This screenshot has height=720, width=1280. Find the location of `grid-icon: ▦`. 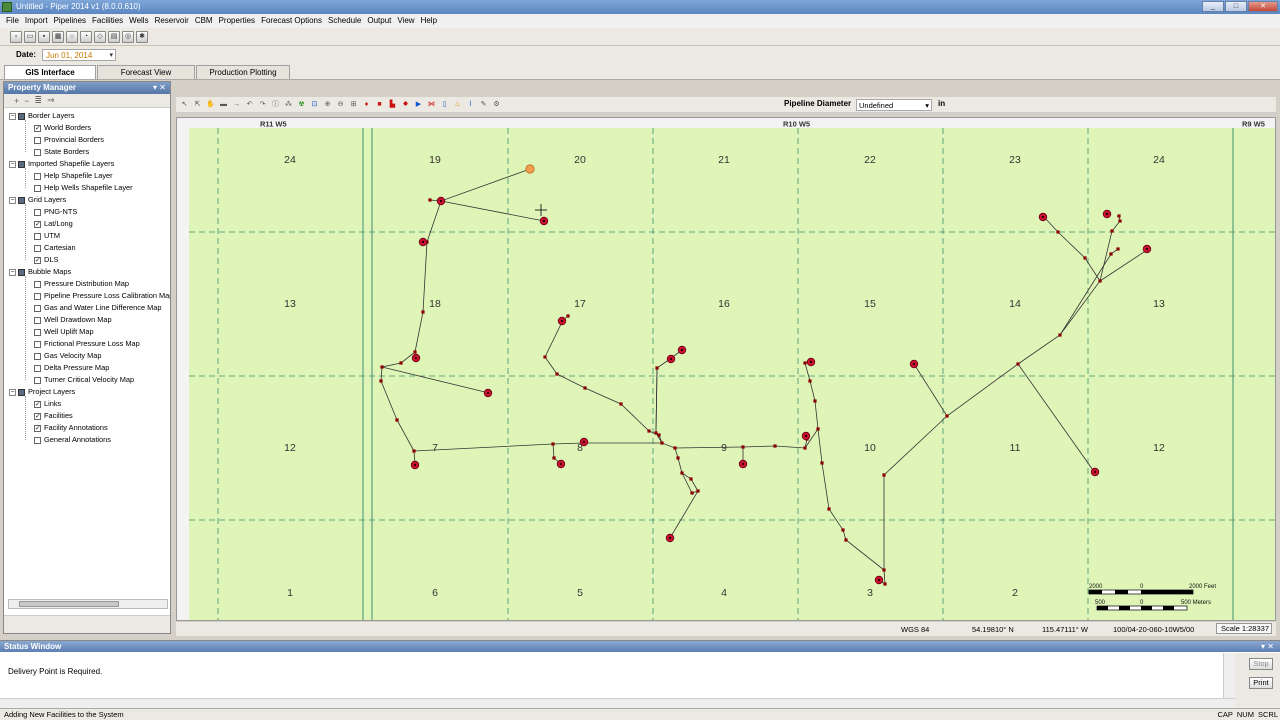

grid-icon: ▦ is located at coordinates (58, 36).